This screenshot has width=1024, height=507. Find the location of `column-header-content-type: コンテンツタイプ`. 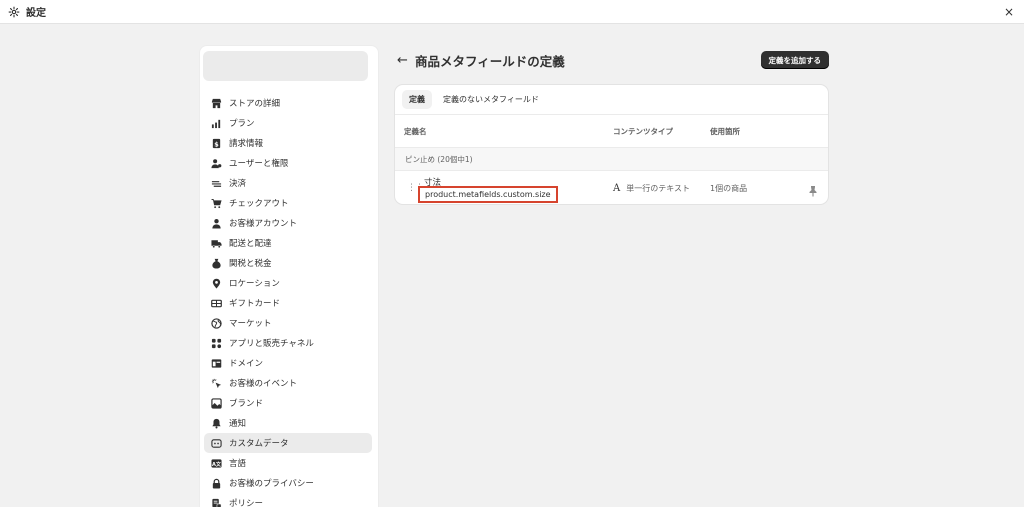

column-header-content-type: コンテンツタイプ is located at coordinates (643, 131).